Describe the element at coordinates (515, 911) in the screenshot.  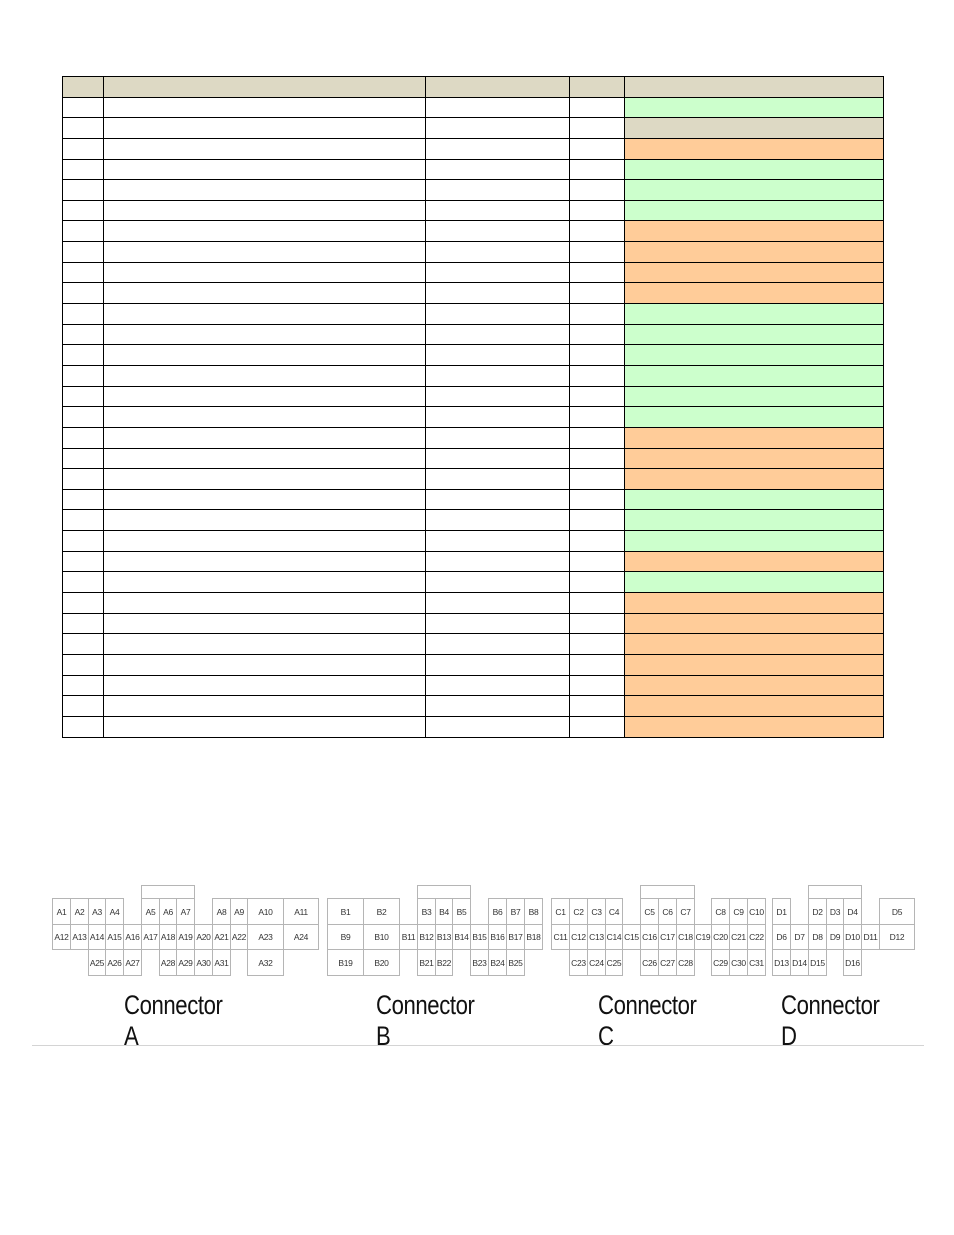
I see `pin-cell: B7` at that location.